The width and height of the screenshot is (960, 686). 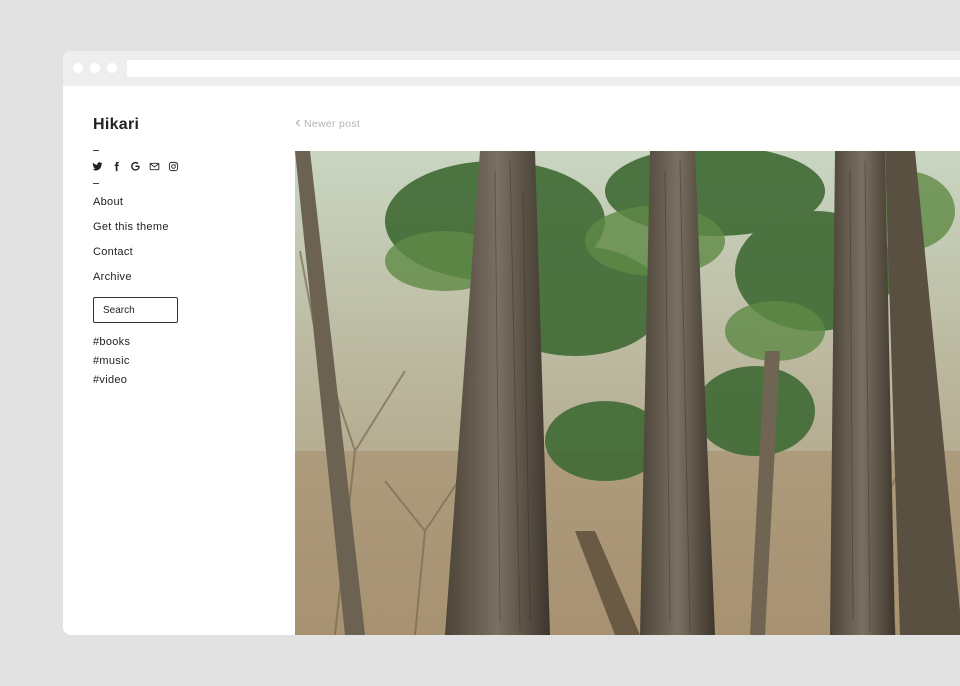 I want to click on sidebar-nav: About Get this theme Contact Archive, so click(x=131, y=246).